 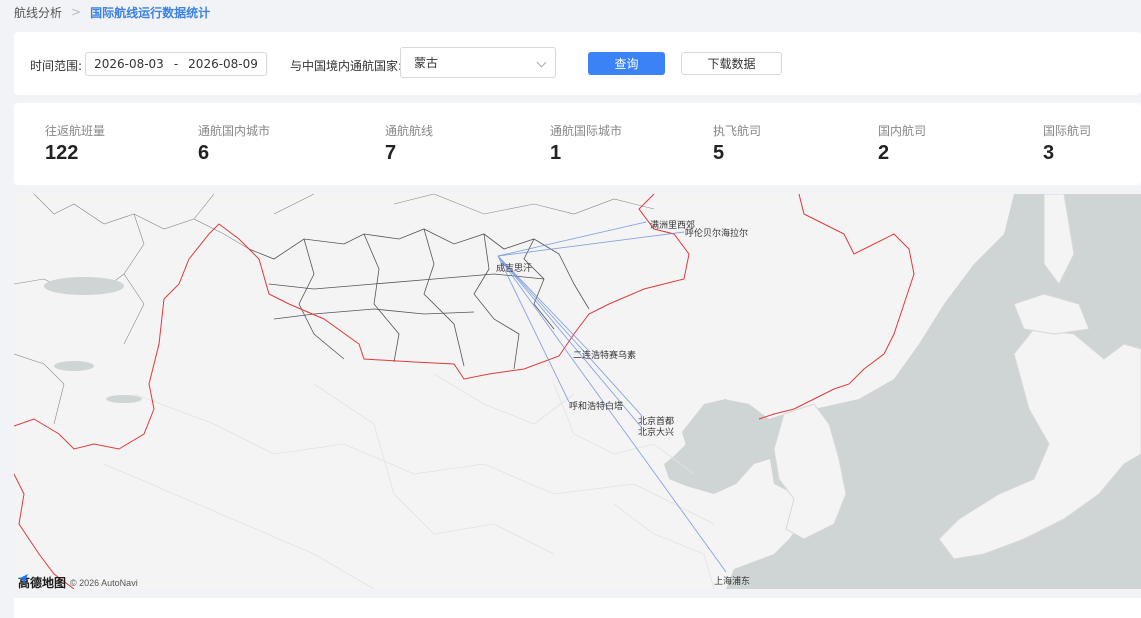 What do you see at coordinates (732, 581) in the screenshot?
I see `map-label-shanghai: 上海浦东` at bounding box center [732, 581].